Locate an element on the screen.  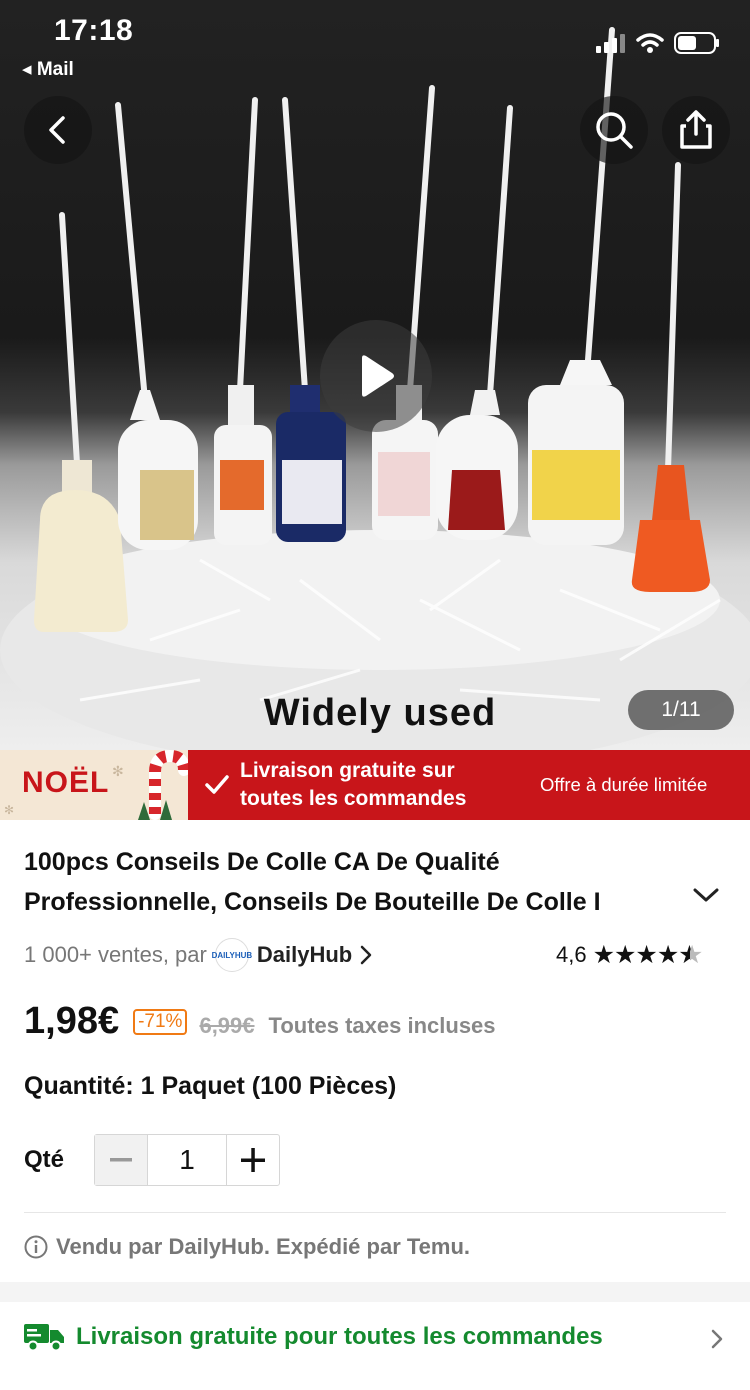
play-video-button is located at coordinates (376, 376).